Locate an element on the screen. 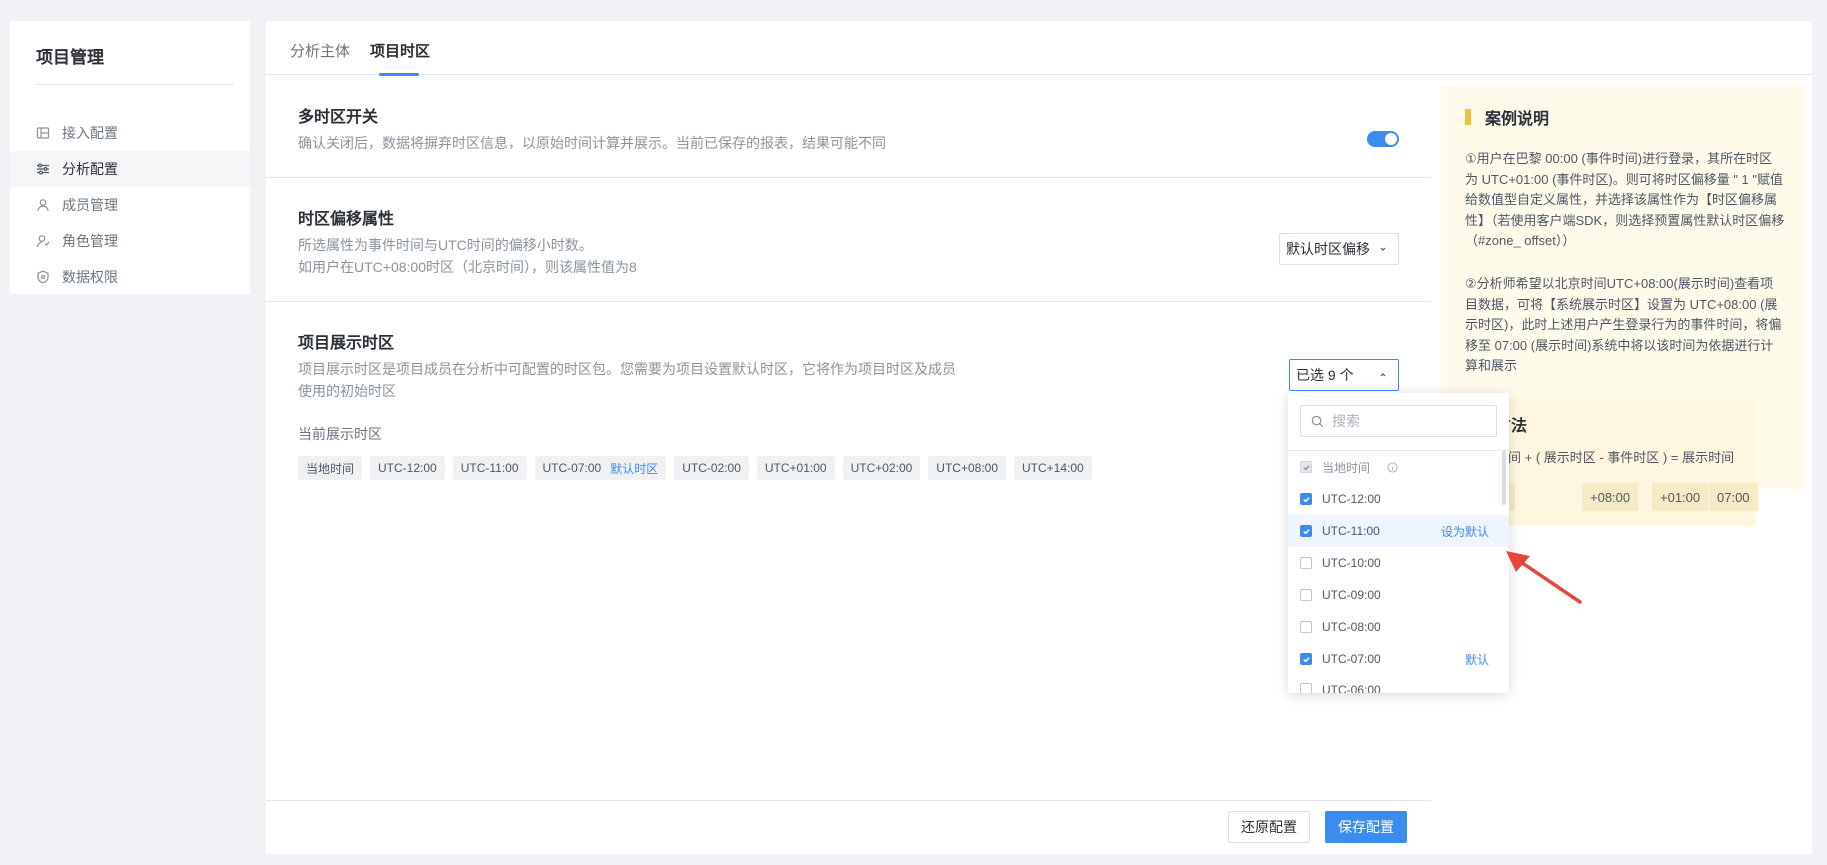 Image resolution: width=1827 pixels, height=865 pixels. timezone-option-local: 当地时间 is located at coordinates (1398, 467).